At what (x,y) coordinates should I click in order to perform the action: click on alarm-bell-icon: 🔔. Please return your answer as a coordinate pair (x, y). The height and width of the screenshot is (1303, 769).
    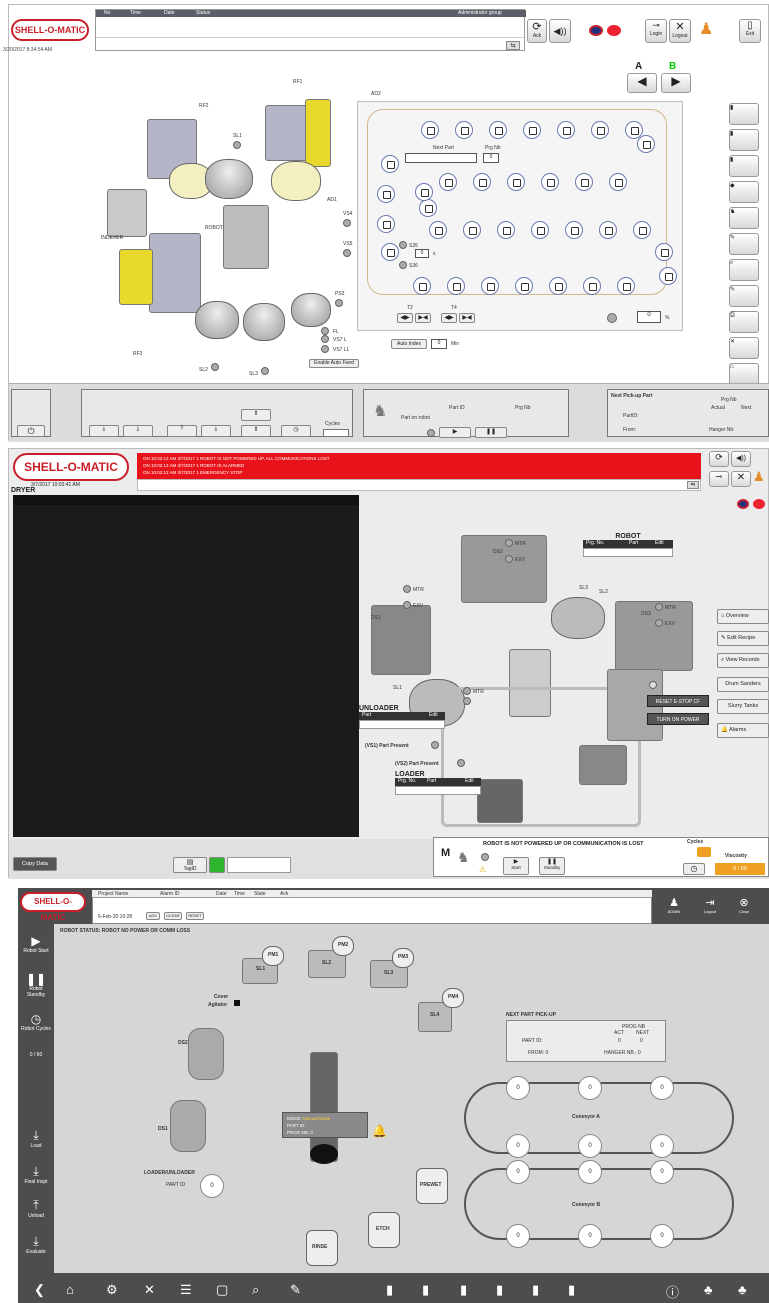
    Looking at the image, I should click on (379, 1131).